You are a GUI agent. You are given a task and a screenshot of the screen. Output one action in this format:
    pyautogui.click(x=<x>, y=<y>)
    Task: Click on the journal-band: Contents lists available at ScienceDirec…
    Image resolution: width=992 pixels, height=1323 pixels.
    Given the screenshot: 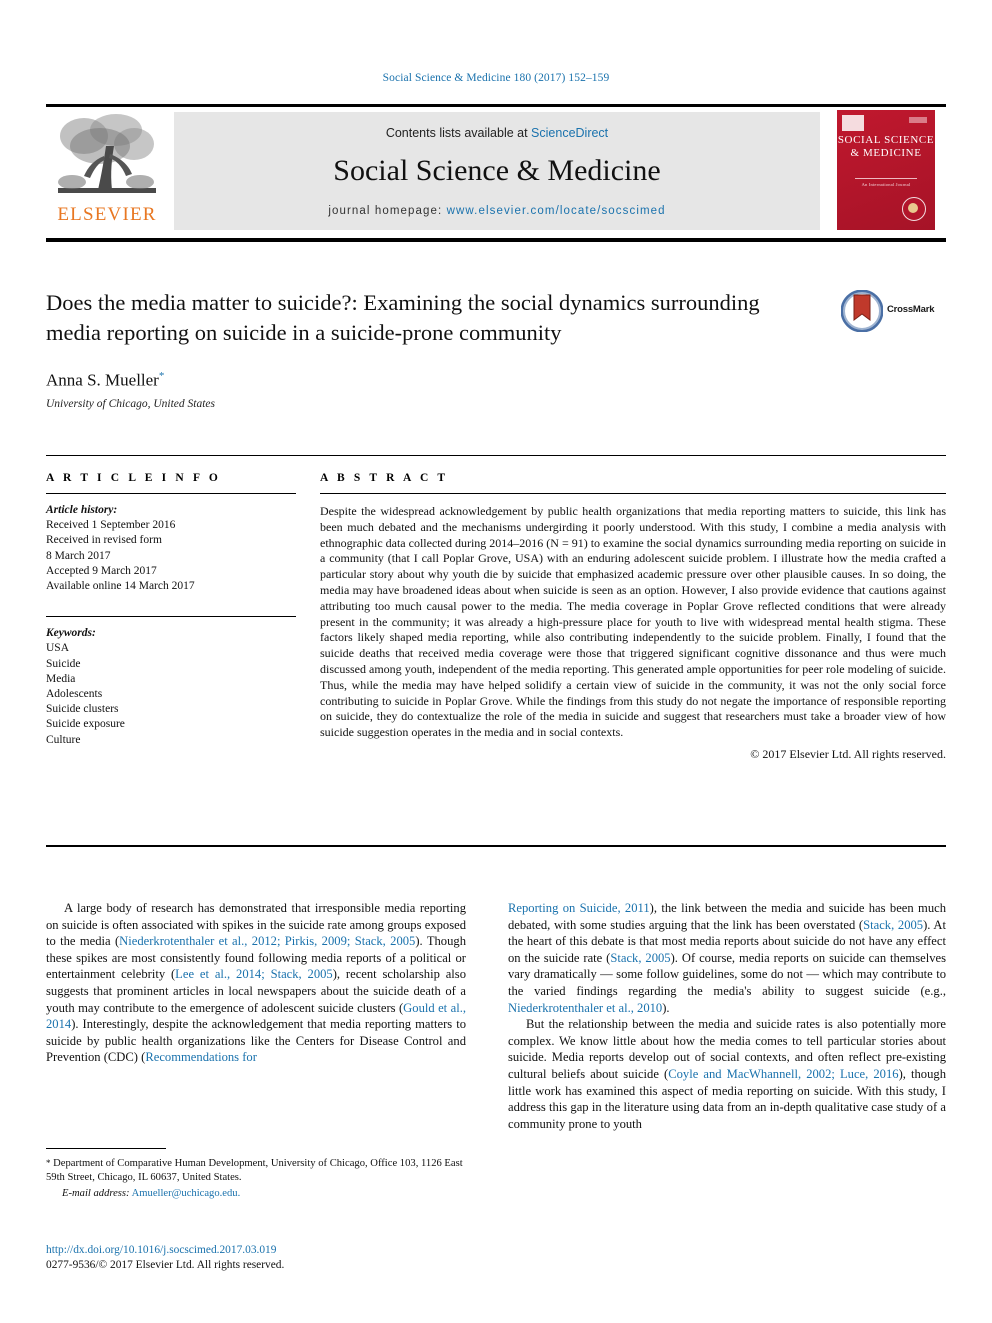 What is the action you would take?
    pyautogui.click(x=497, y=171)
    